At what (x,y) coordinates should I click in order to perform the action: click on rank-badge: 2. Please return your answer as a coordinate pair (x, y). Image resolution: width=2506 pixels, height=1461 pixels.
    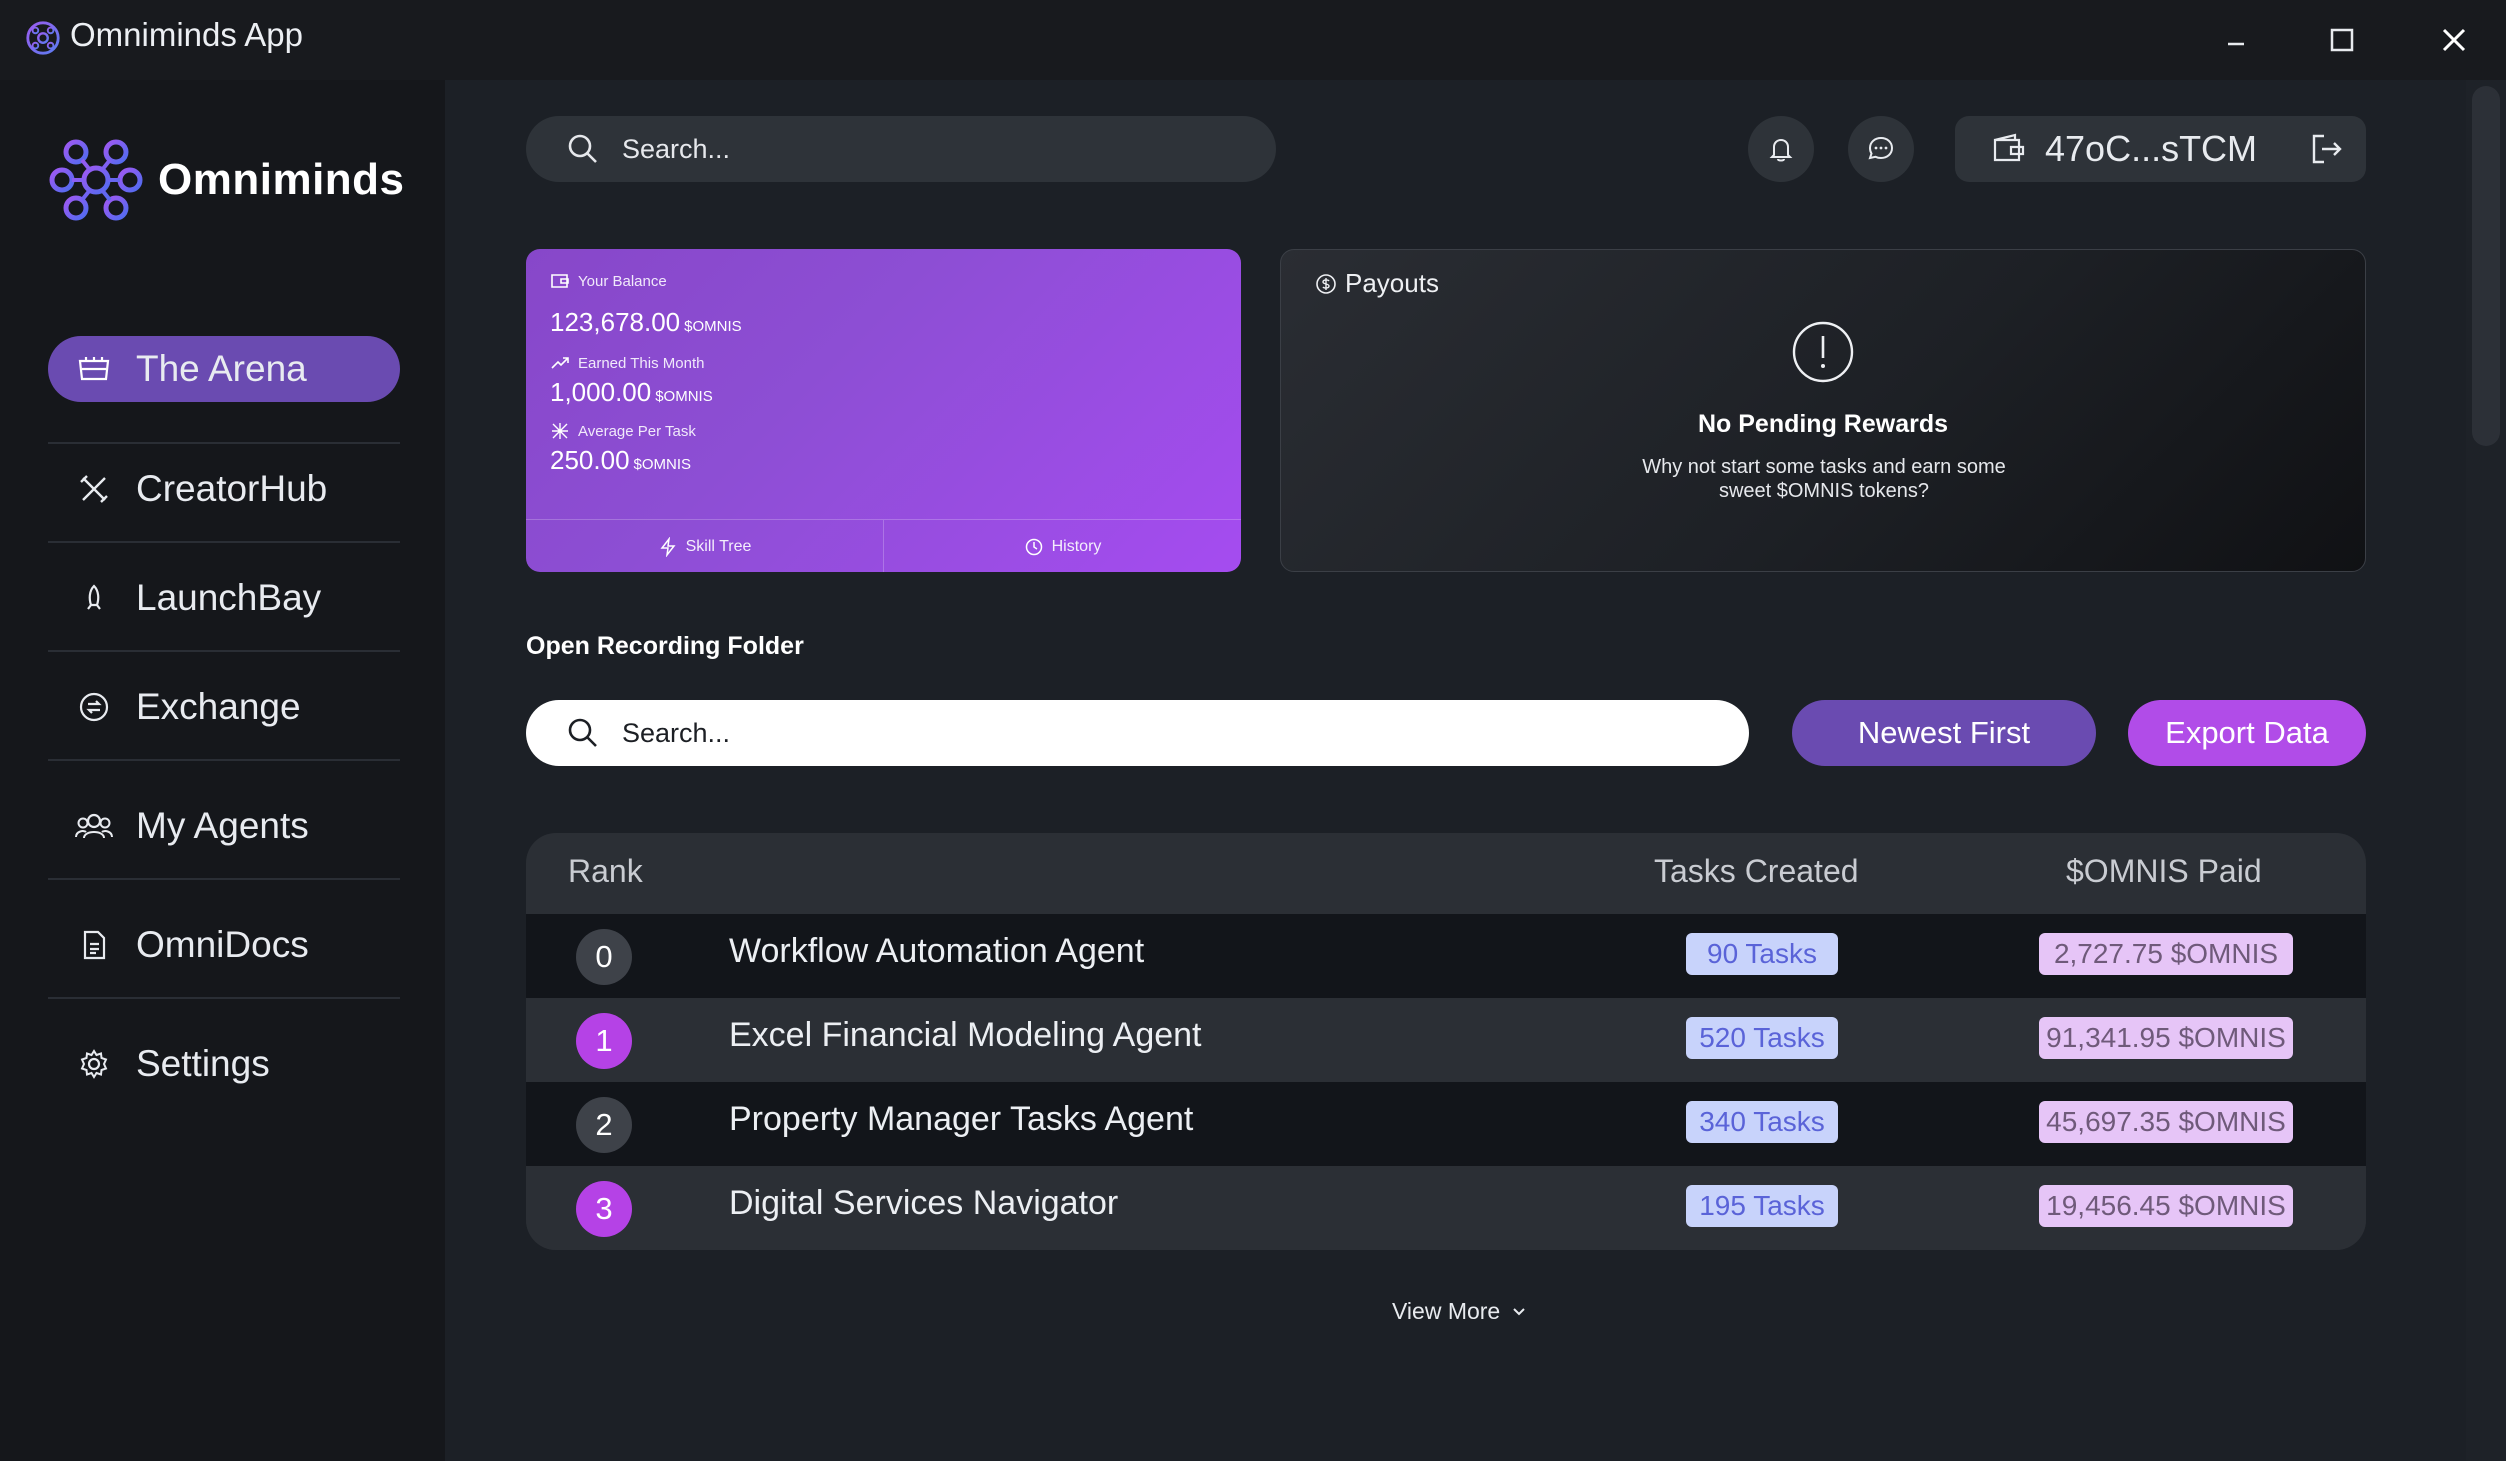
    Looking at the image, I should click on (604, 1125).